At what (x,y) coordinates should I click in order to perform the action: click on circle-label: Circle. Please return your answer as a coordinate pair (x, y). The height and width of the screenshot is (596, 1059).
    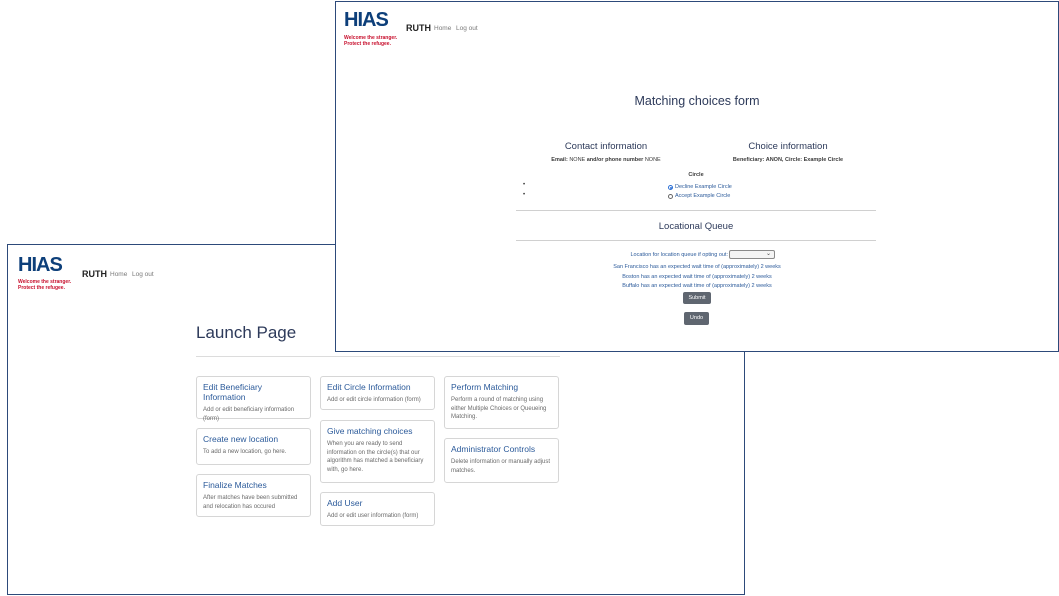
    Looking at the image, I should click on (696, 175).